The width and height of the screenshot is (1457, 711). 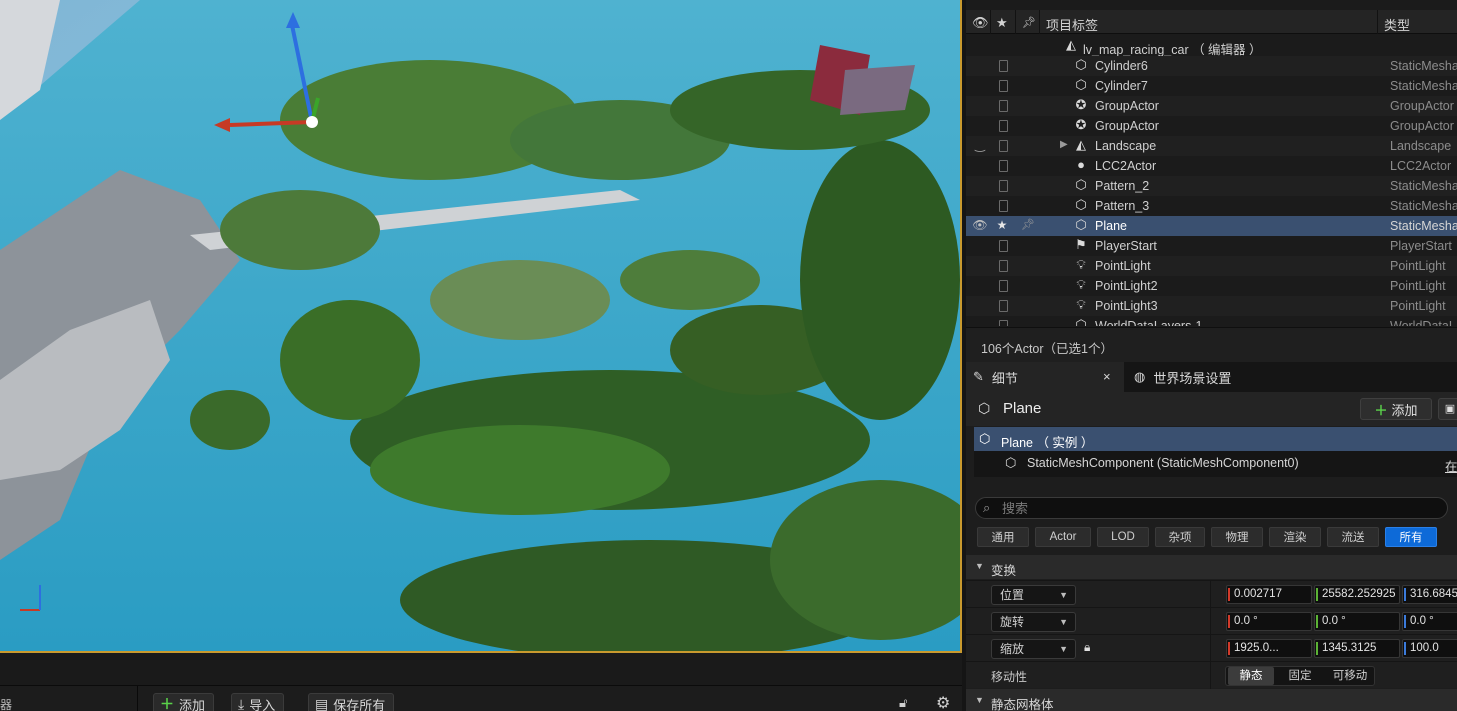 I want to click on filter-button: 所有, so click(x=1411, y=537).